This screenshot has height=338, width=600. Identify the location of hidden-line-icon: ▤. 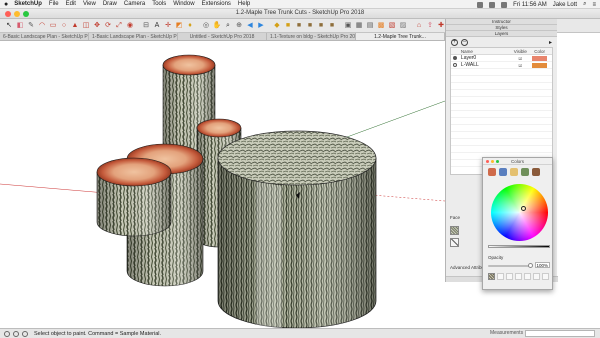
(370, 26).